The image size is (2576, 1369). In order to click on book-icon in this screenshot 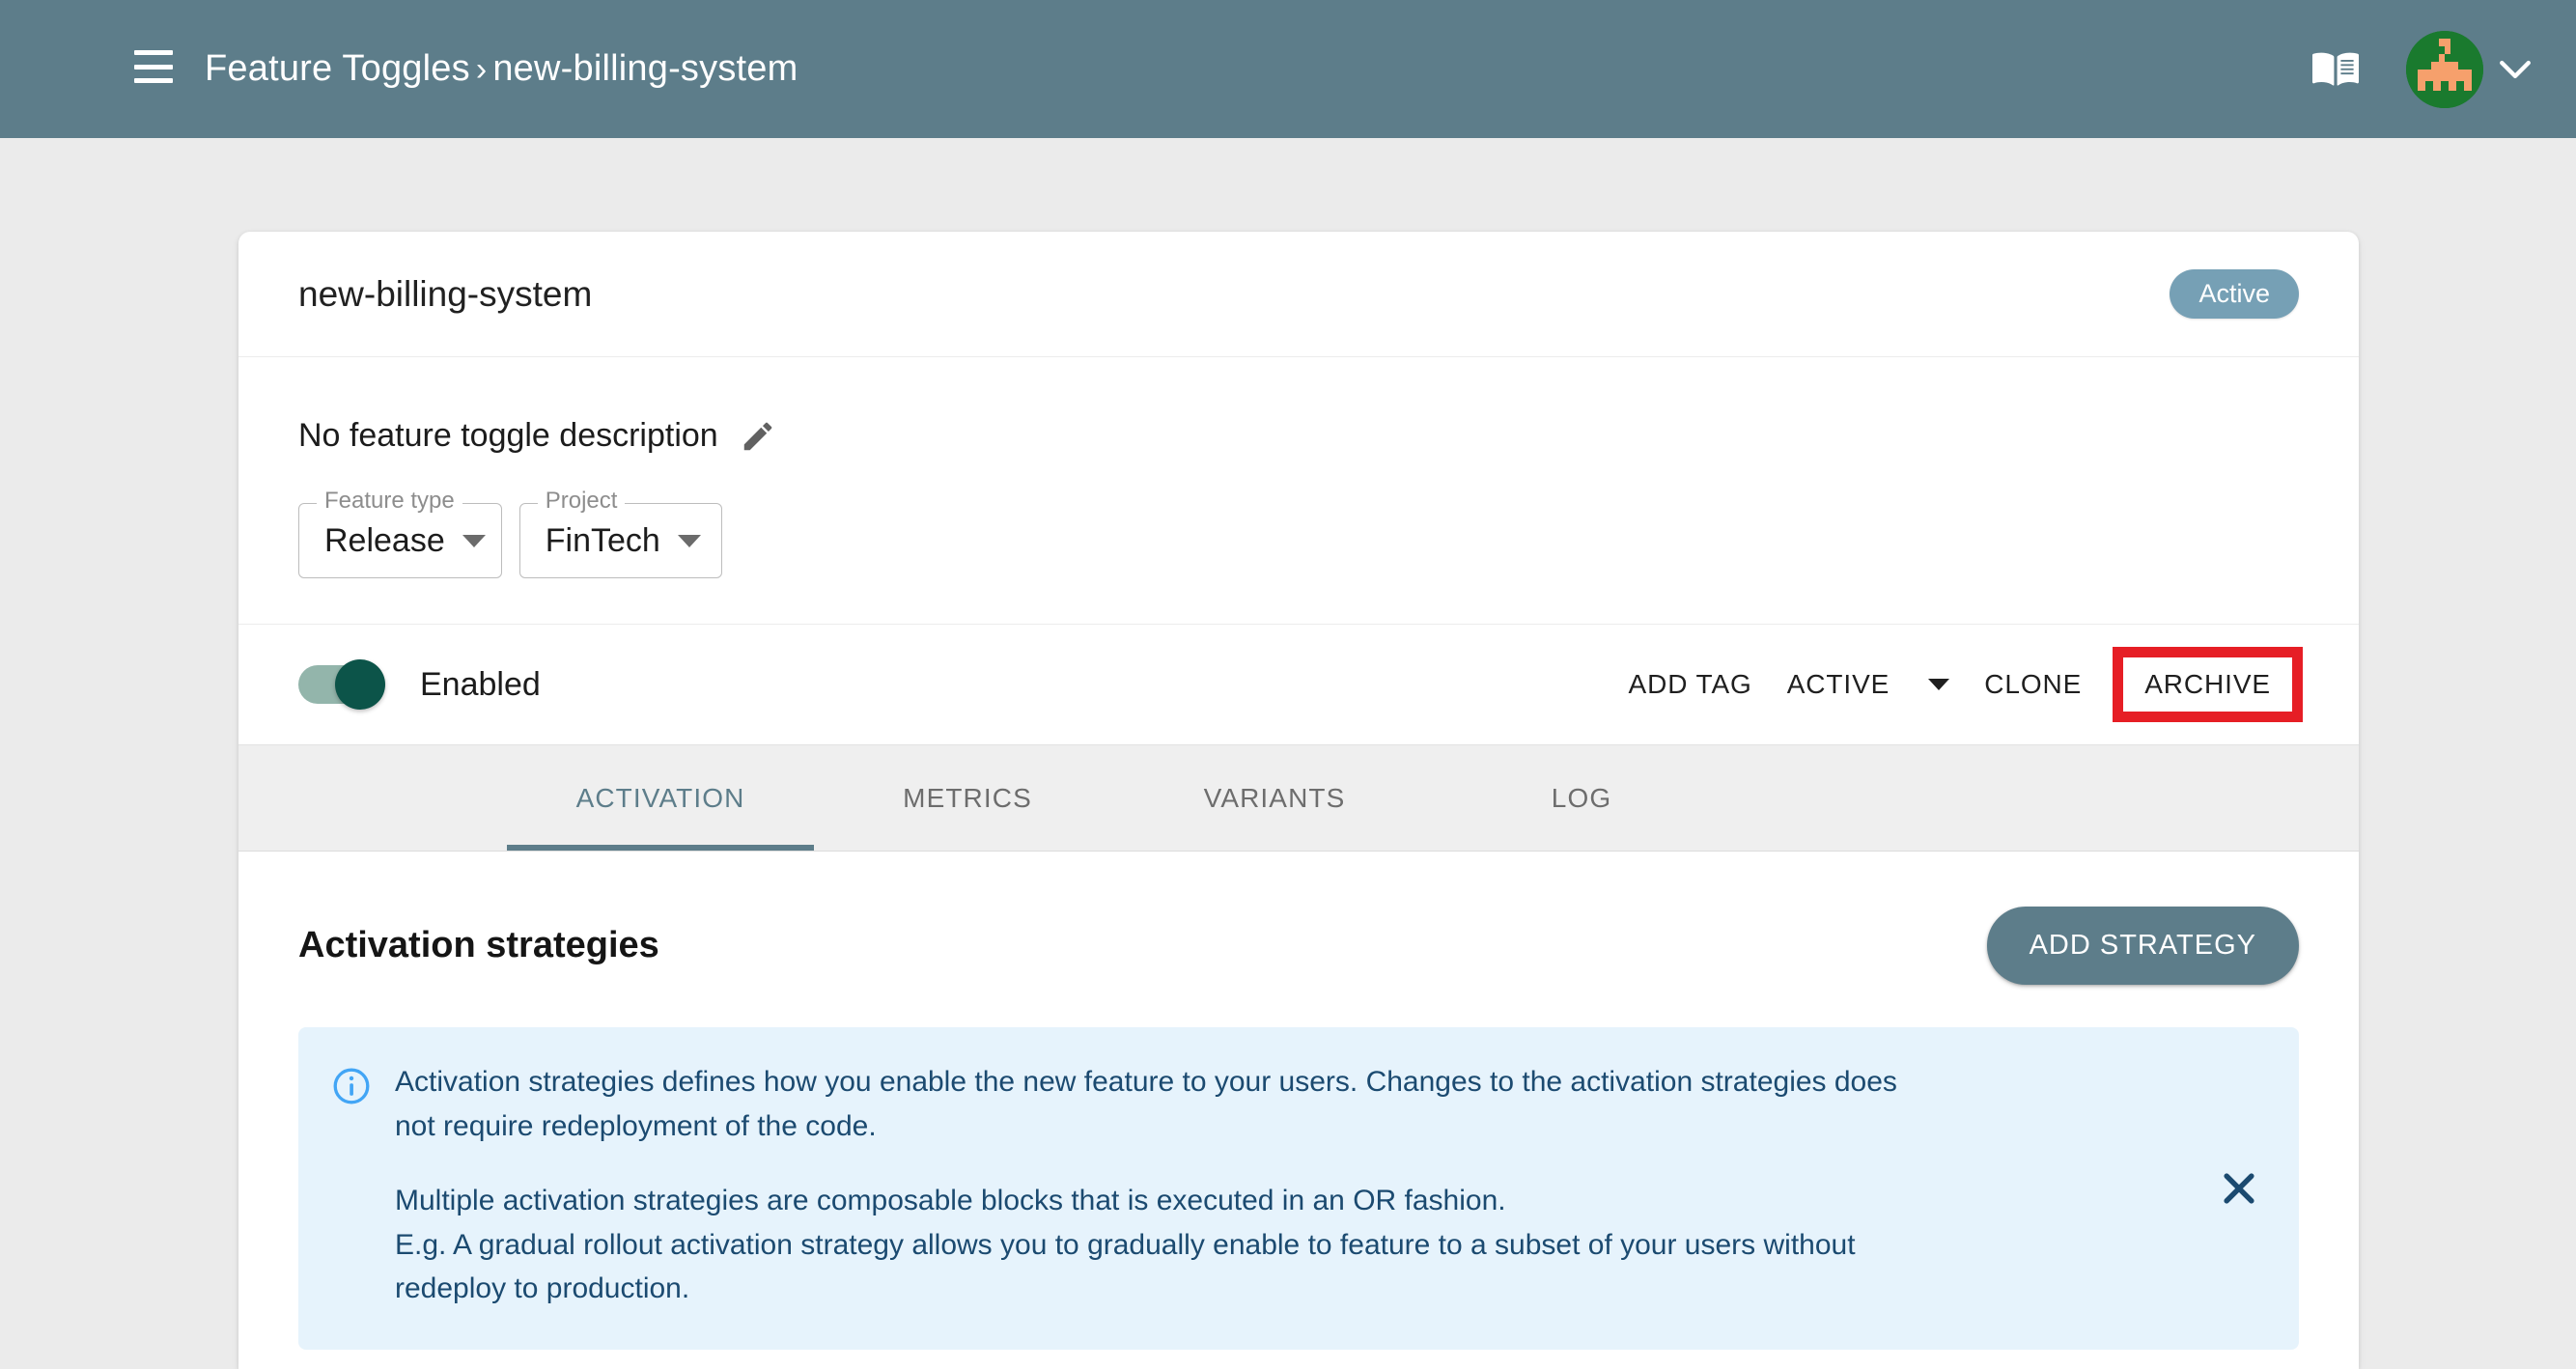, I will do `click(2336, 69)`.